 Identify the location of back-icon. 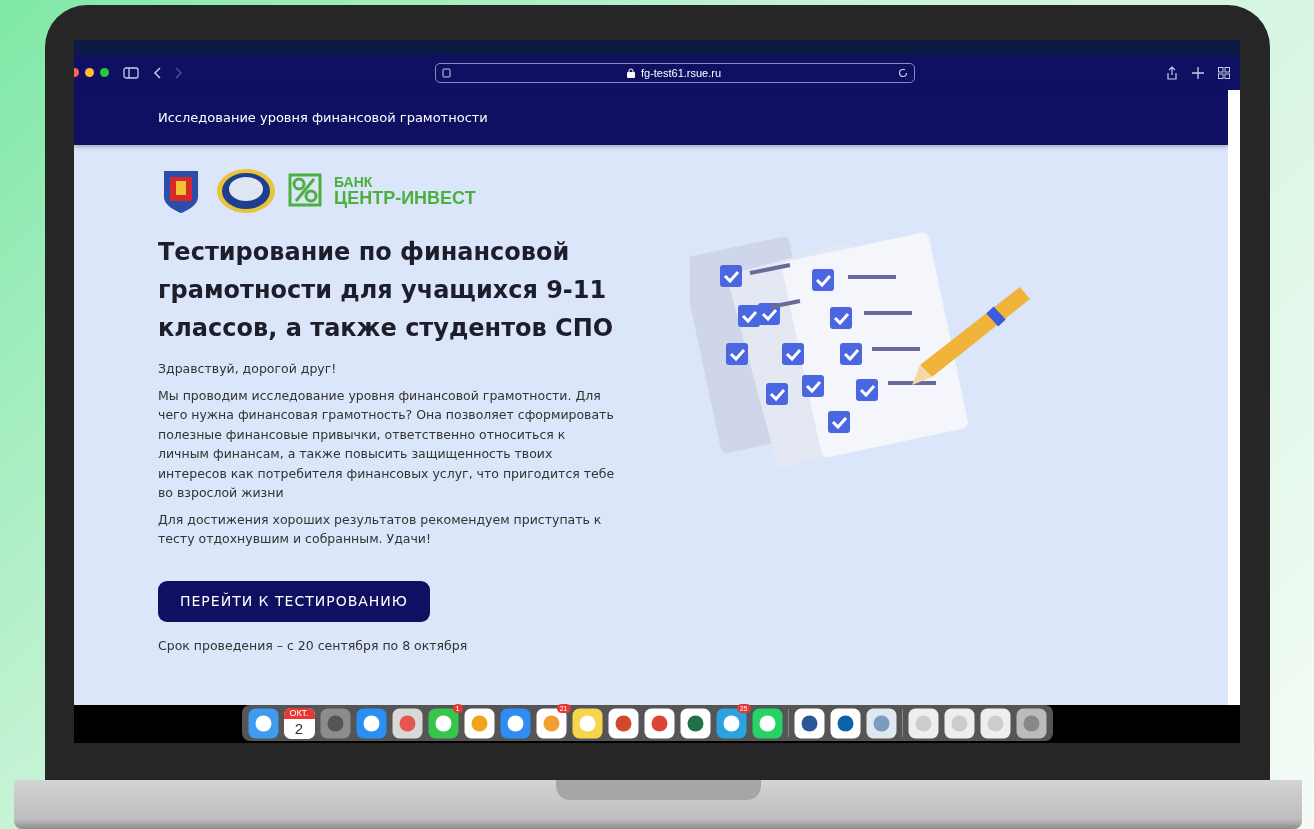
(157, 72).